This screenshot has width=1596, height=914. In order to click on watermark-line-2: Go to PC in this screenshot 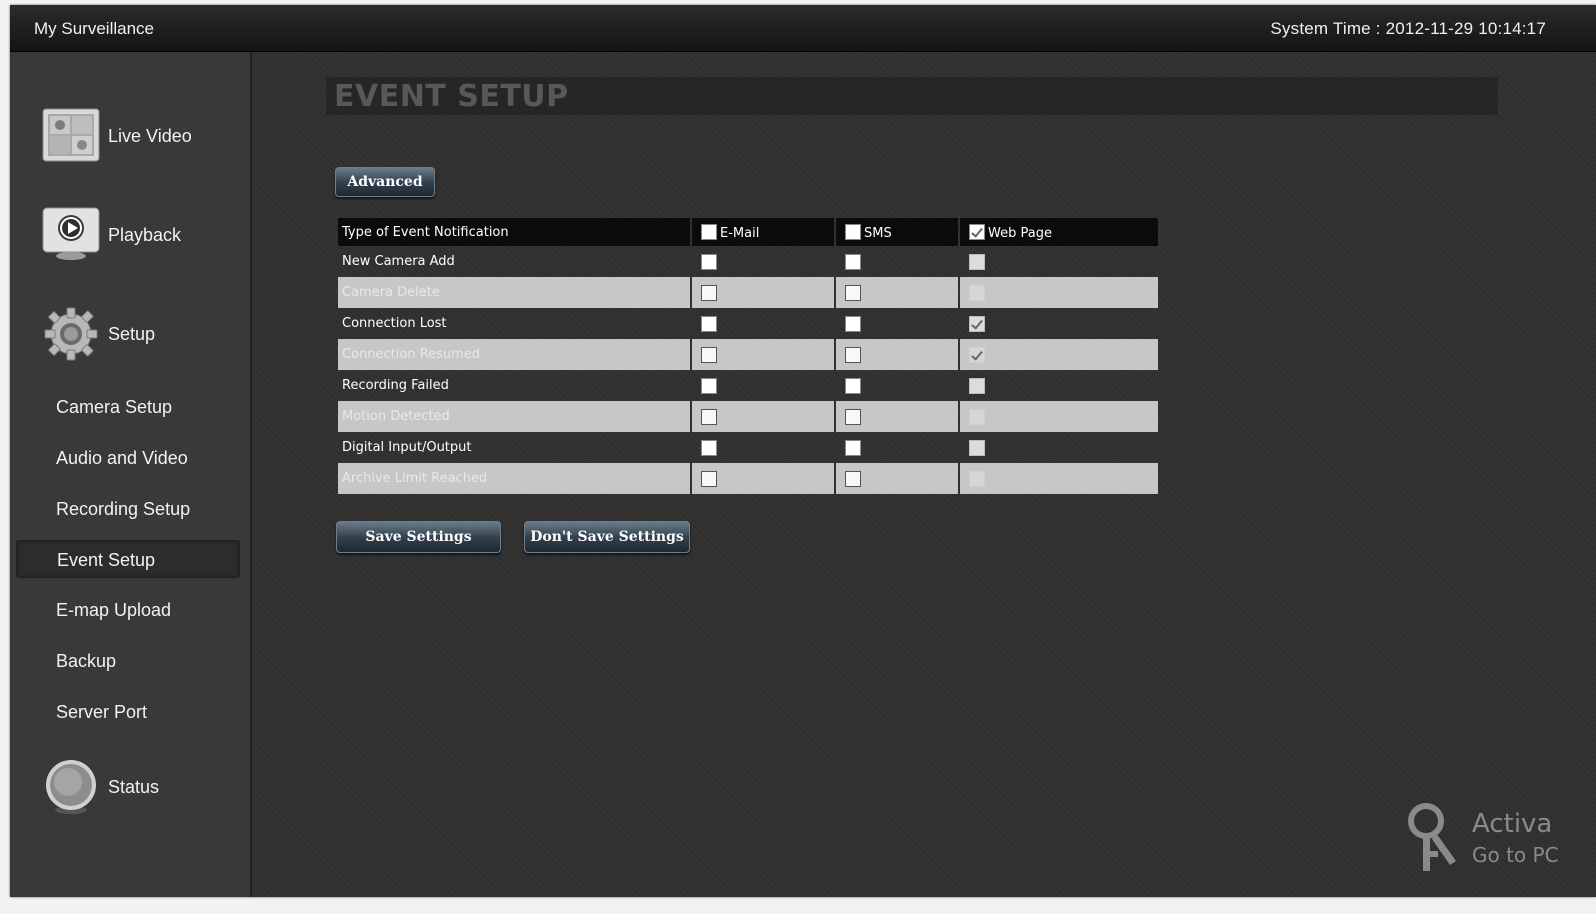, I will do `click(1515, 855)`.